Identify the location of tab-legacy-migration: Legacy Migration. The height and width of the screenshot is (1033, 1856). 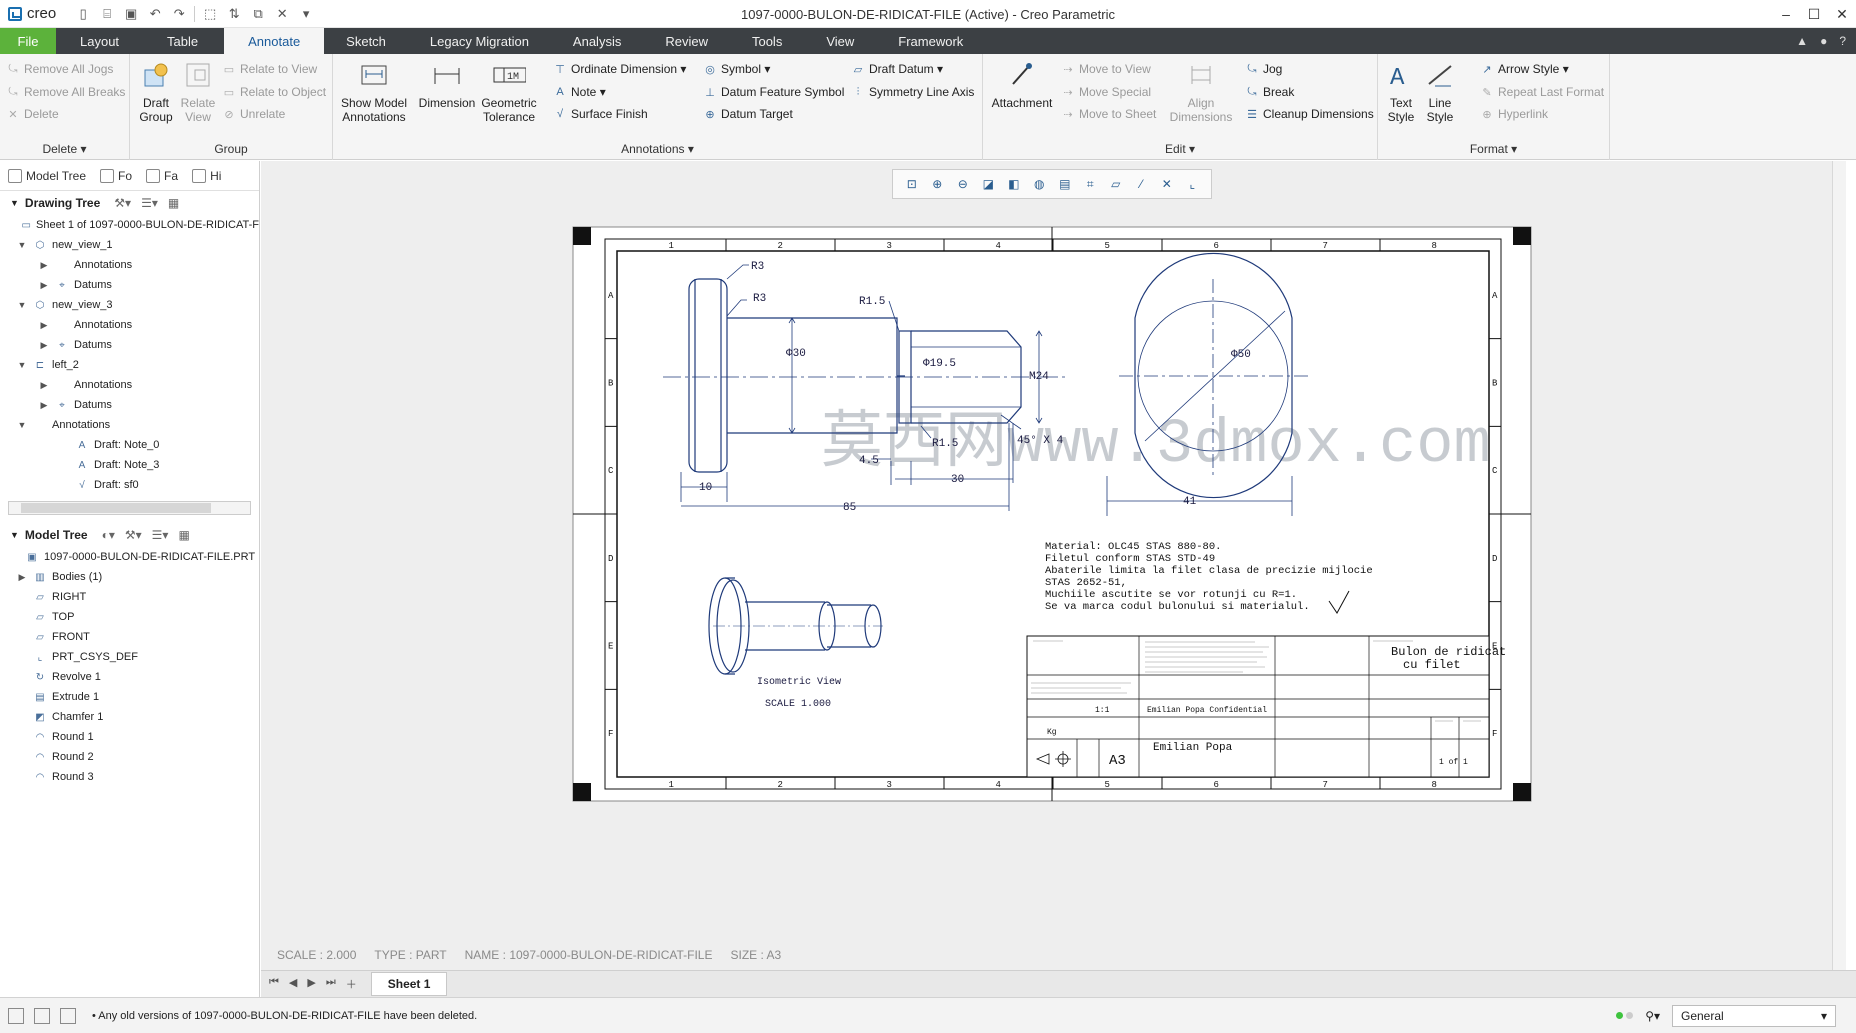
(479, 41).